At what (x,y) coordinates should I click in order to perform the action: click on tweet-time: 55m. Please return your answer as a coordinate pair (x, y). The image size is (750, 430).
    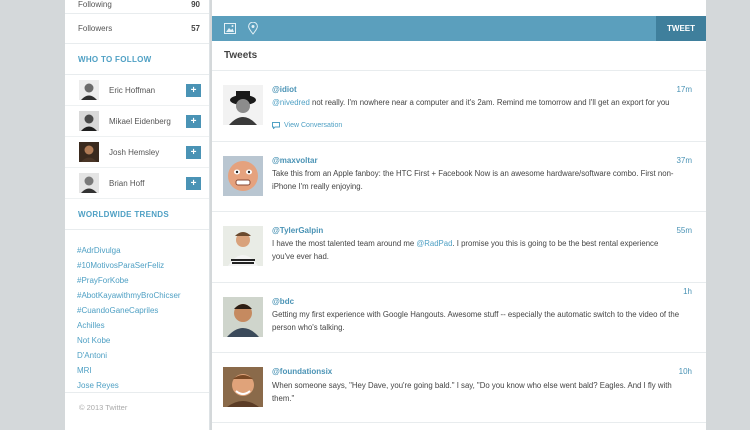
    Looking at the image, I should click on (684, 230).